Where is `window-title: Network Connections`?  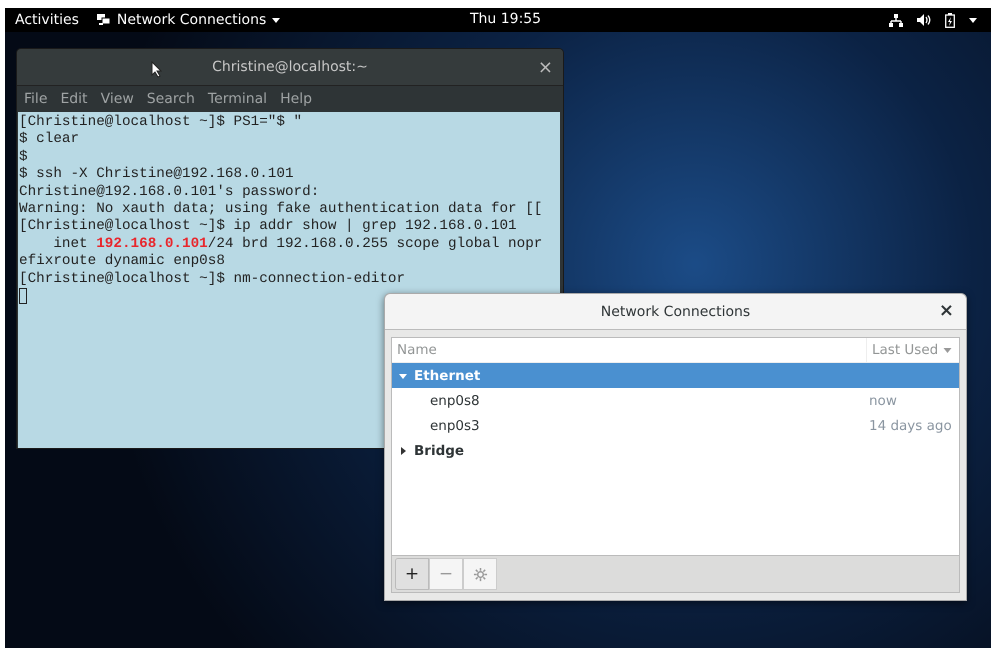
window-title: Network Connections is located at coordinates (675, 312).